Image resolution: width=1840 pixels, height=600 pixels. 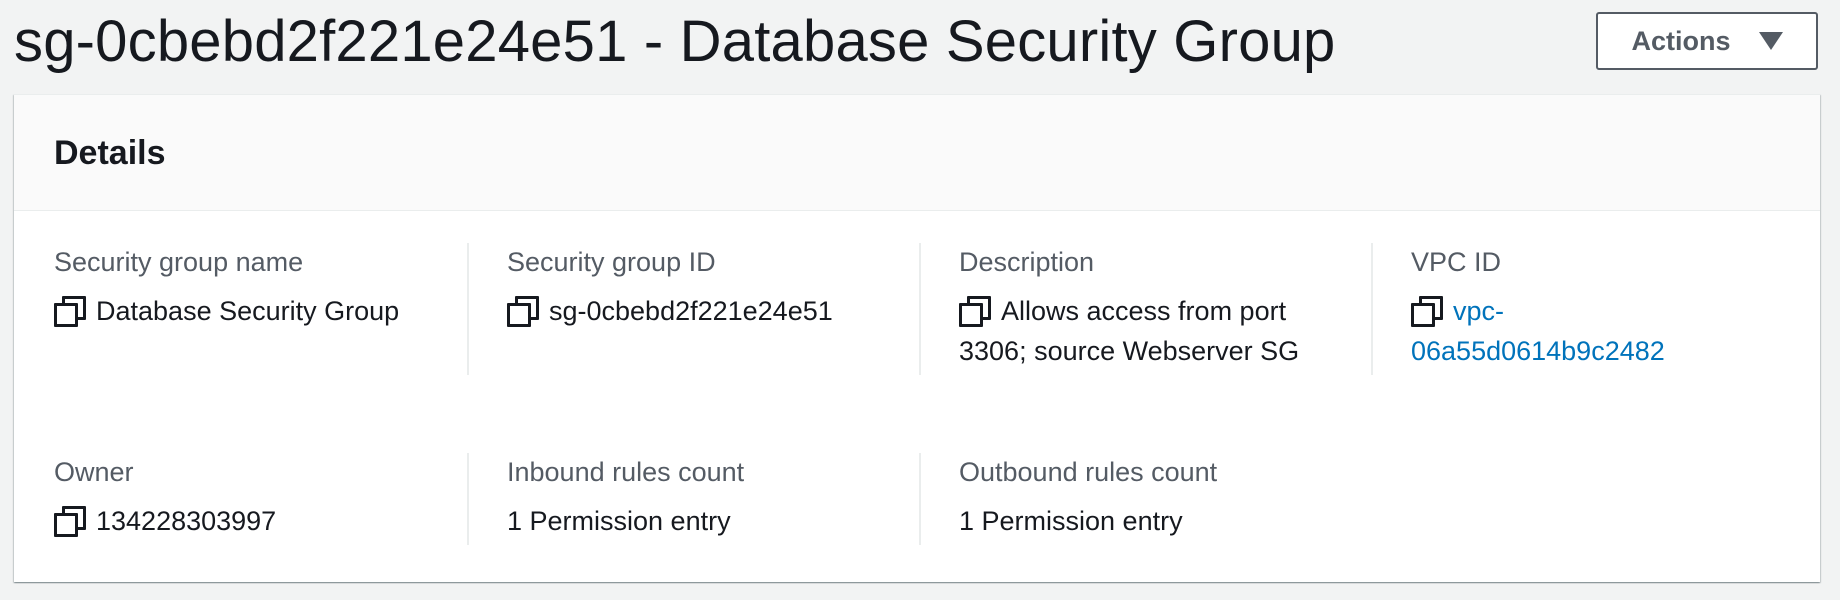 I want to click on vpc-id-value-line1: vpc-, so click(x=1479, y=311).